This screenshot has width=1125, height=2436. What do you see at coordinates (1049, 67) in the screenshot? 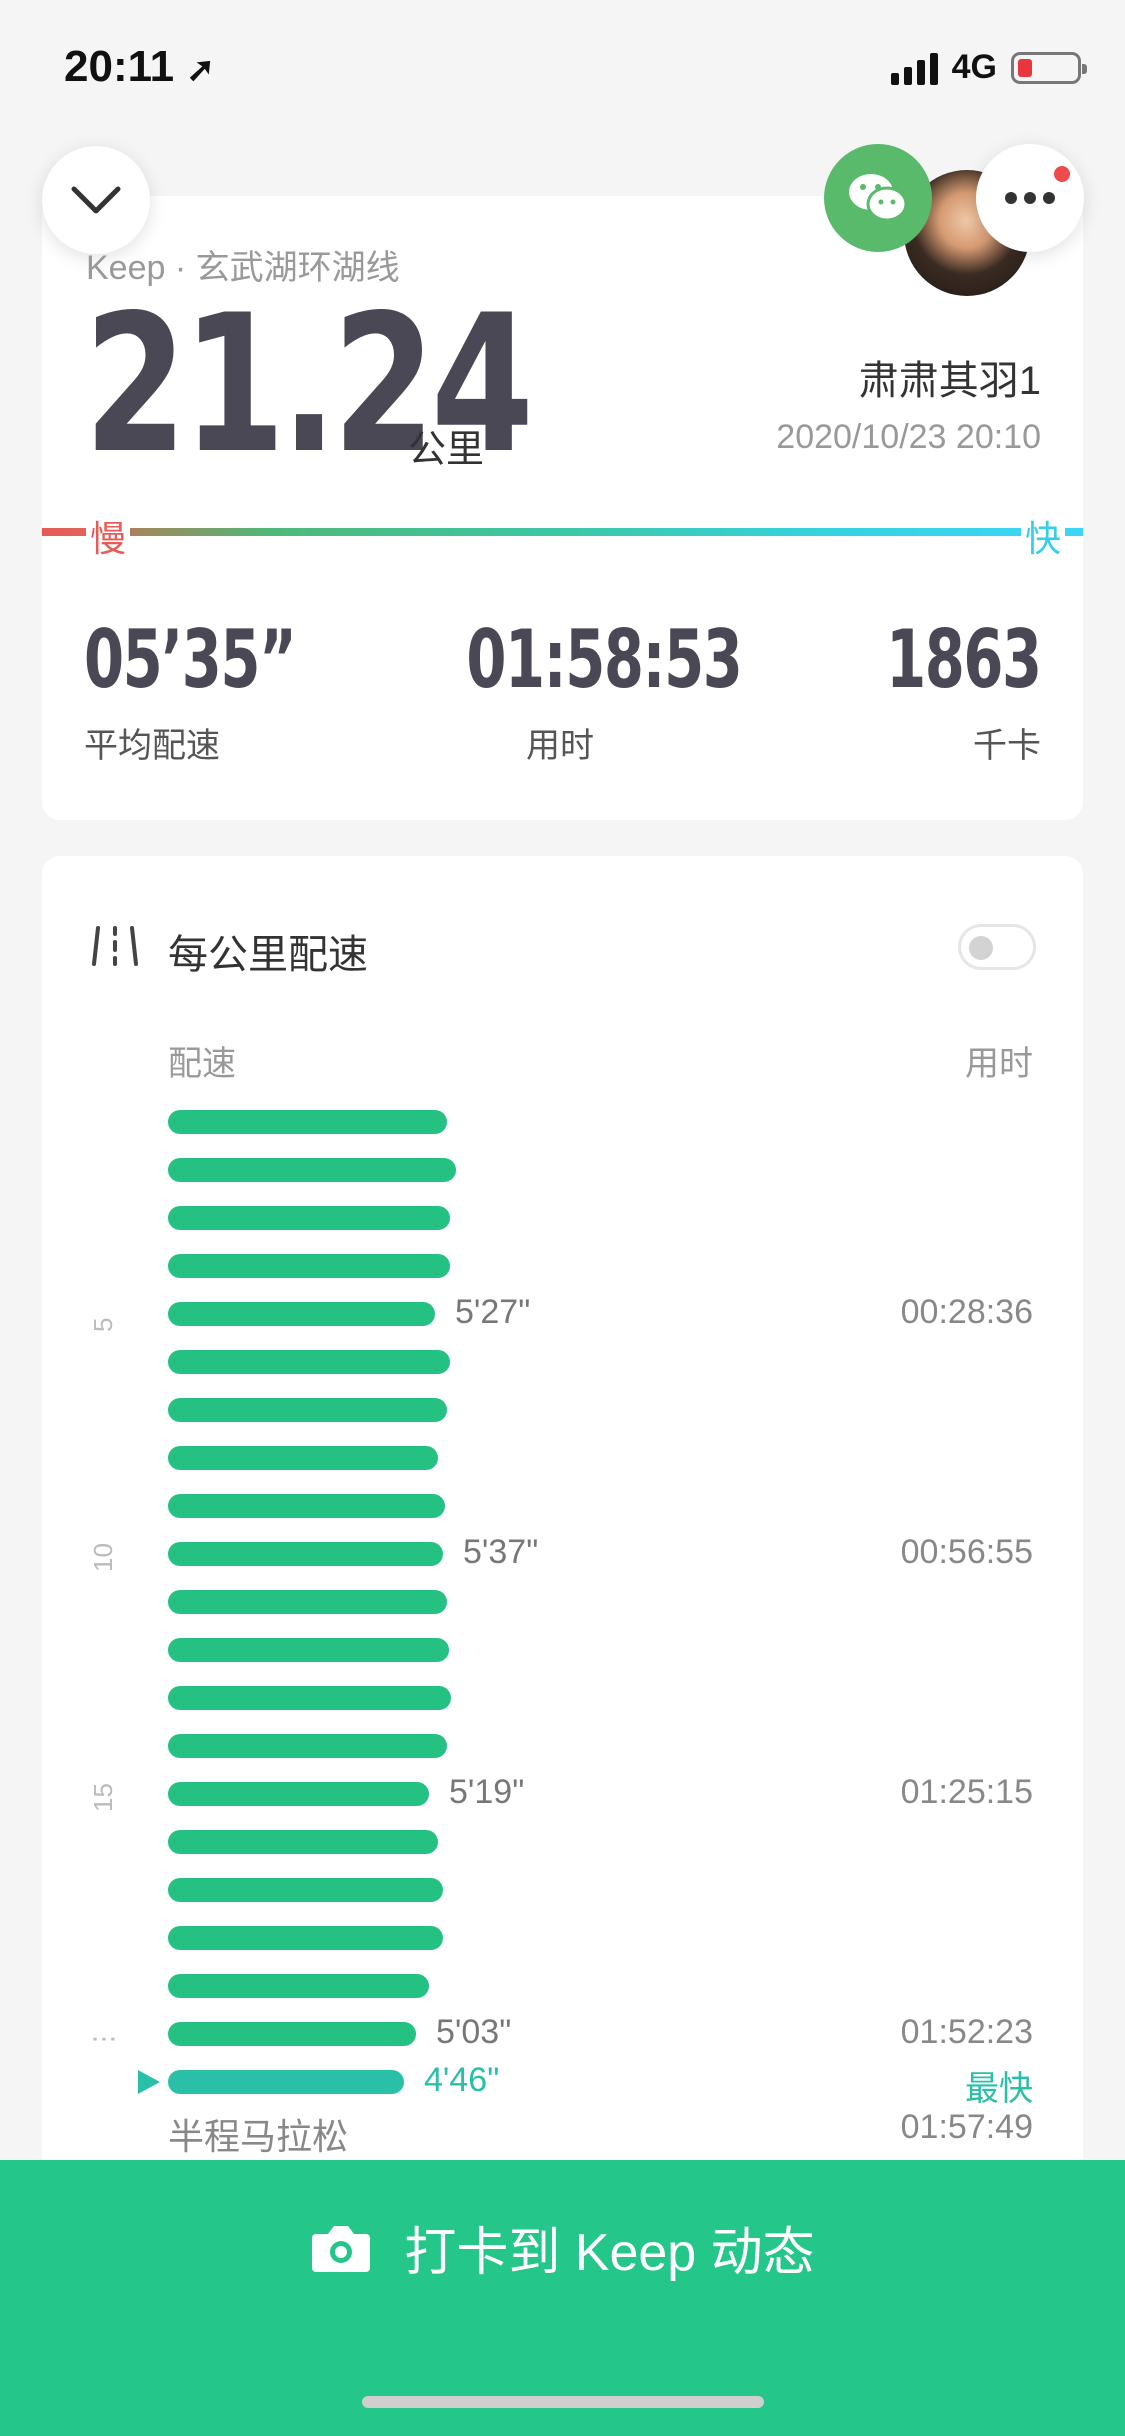
I see `battery-icon` at bounding box center [1049, 67].